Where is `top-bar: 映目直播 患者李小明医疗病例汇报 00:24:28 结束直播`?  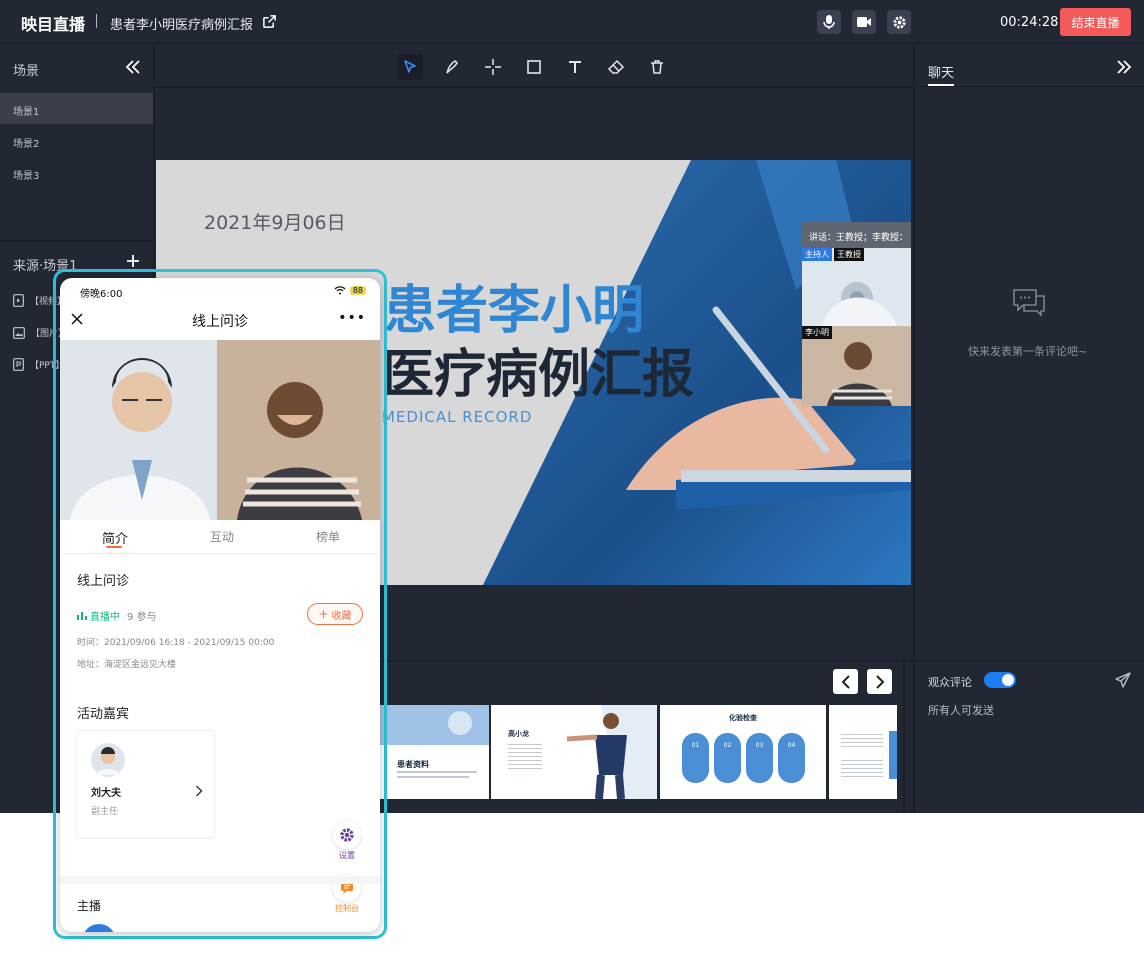
top-bar: 映目直播 患者李小明医疗病例汇报 00:24:28 结束直播 is located at coordinates (572, 22).